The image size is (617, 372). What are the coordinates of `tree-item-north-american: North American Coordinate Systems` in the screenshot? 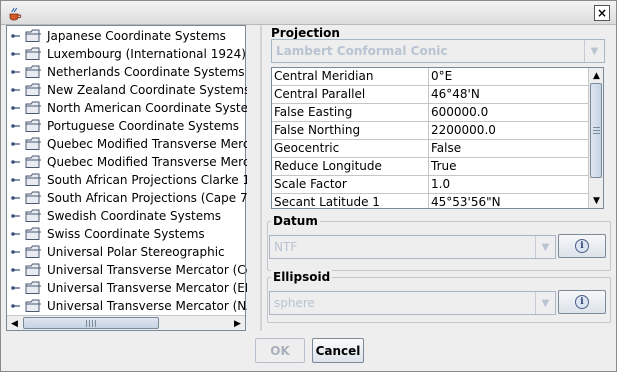 It's located at (127, 108).